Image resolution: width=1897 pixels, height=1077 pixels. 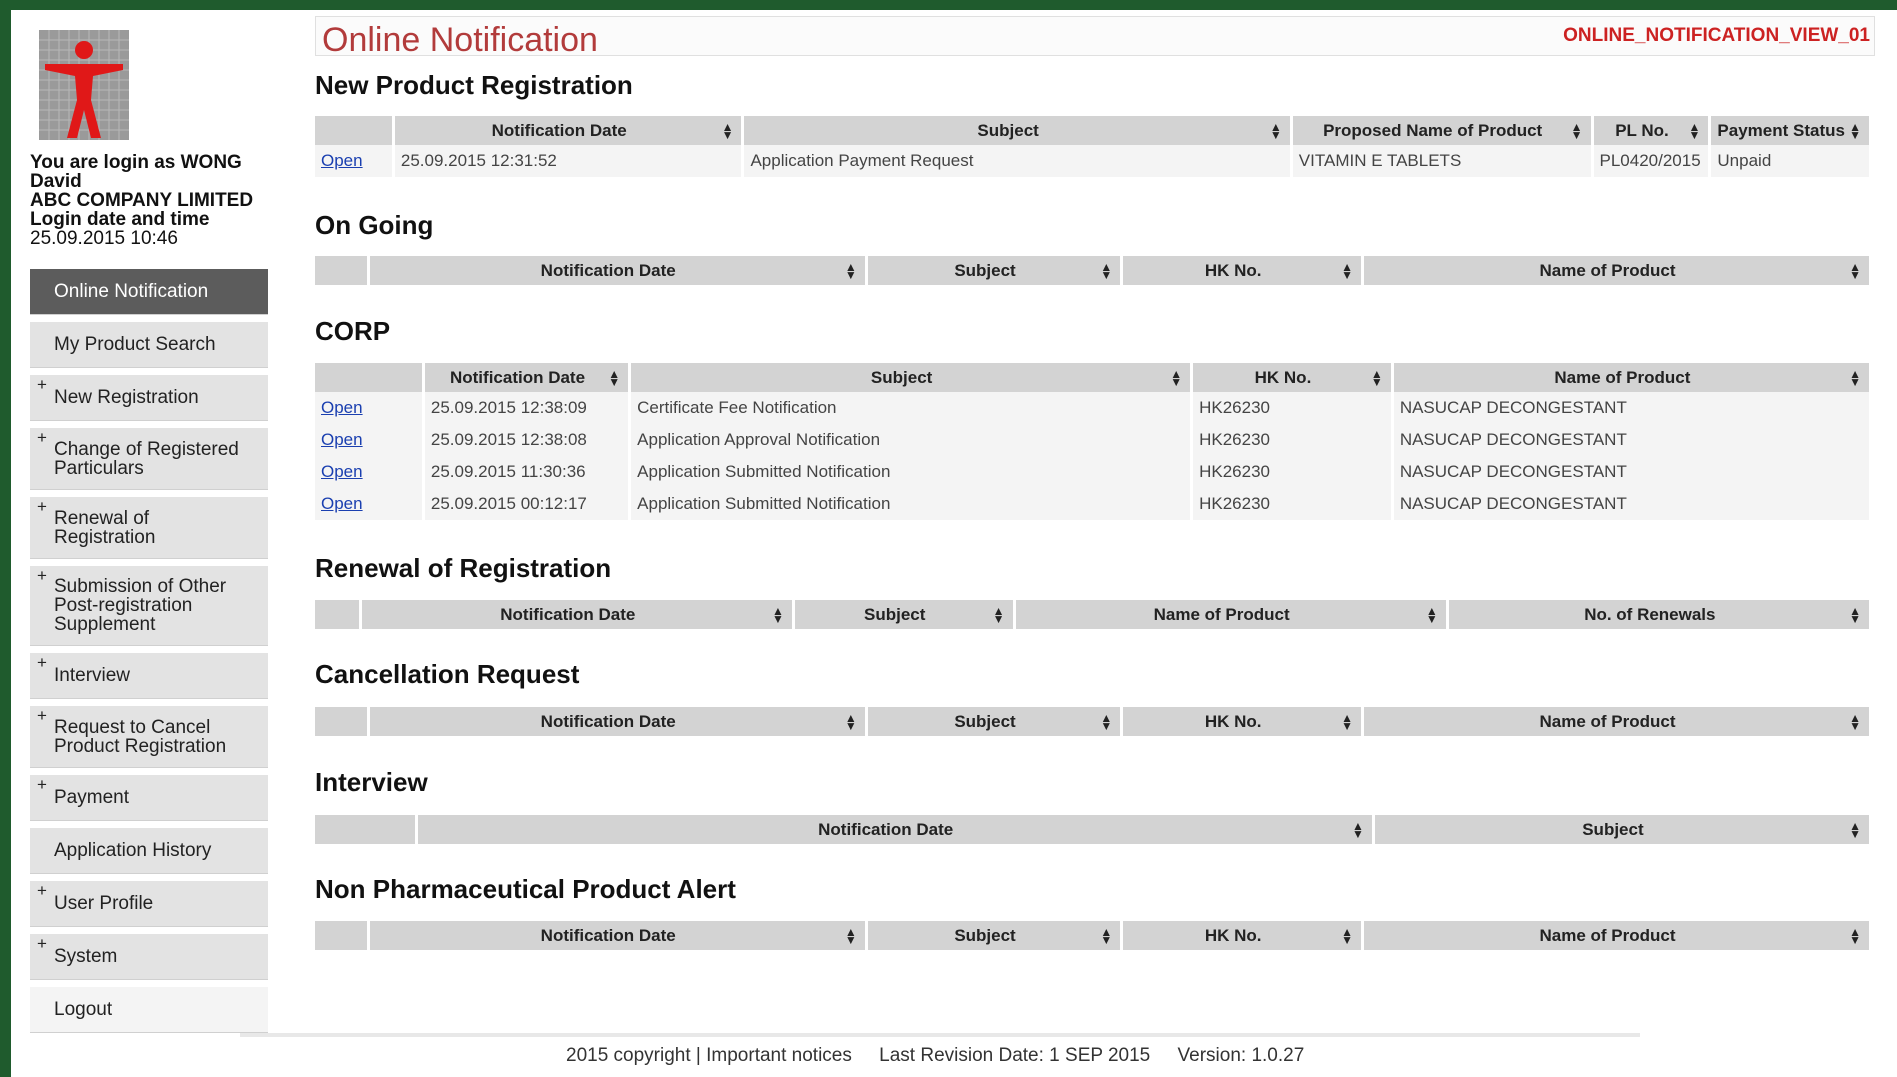 I want to click on sidebar-item-my-product-search: My Product Search, so click(x=149, y=345).